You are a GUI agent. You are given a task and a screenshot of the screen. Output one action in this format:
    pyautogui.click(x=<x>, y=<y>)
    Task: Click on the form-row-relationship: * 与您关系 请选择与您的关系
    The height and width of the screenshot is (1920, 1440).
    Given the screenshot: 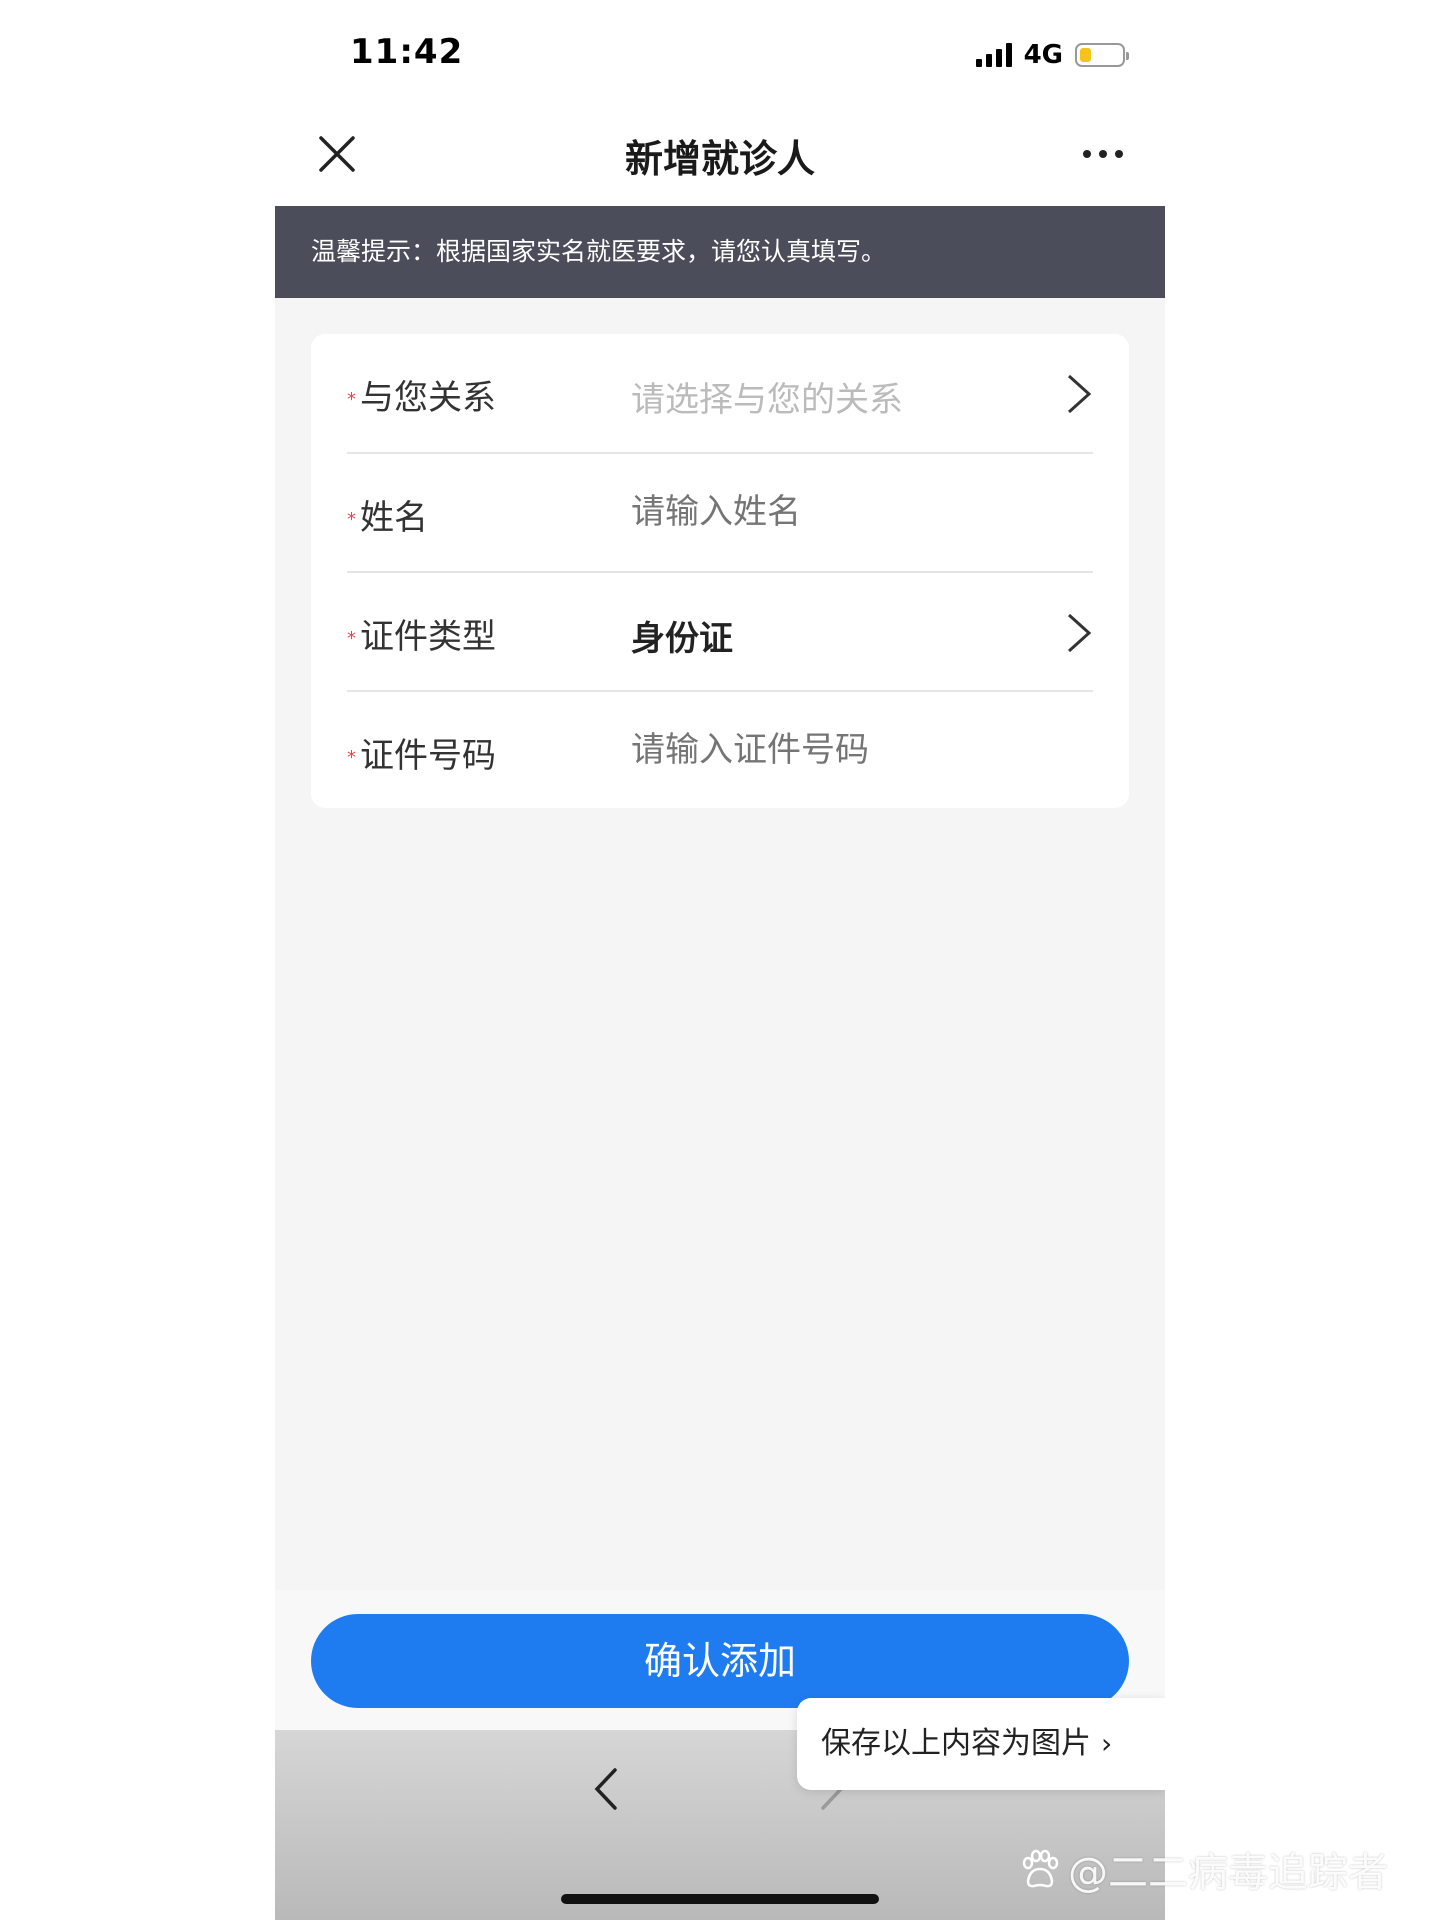 What is the action you would take?
    pyautogui.click(x=720, y=393)
    